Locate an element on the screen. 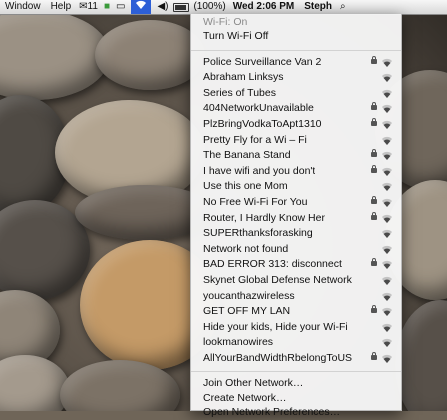 This screenshot has height=420, width=447. menu-help: Help is located at coordinates (61, 7).